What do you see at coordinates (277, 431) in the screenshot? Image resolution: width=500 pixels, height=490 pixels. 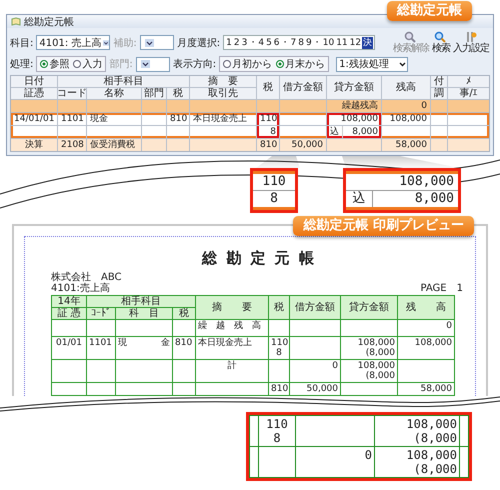 I see `table-cell: 110 8` at bounding box center [277, 431].